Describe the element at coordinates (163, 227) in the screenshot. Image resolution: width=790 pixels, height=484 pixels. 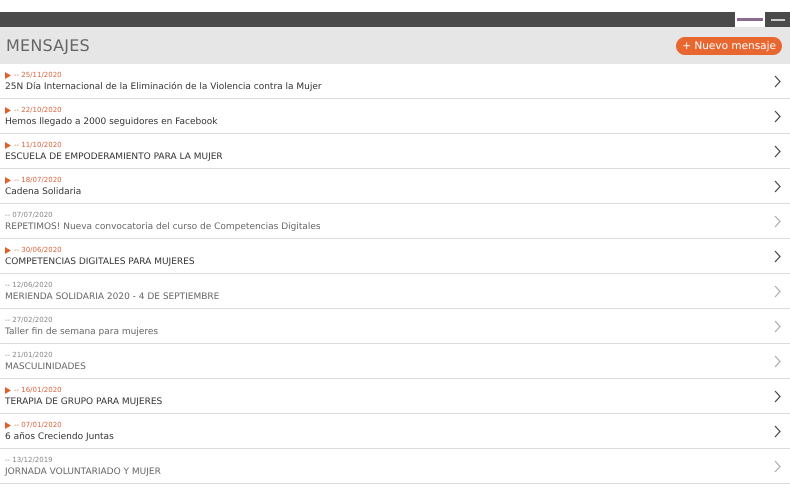
I see `message-title: REPETIMOS! Nueva convocatoria del curso de Competencias Digitales` at that location.